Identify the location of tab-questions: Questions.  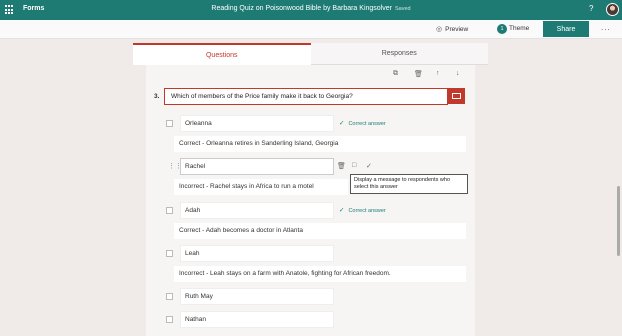
(222, 54).